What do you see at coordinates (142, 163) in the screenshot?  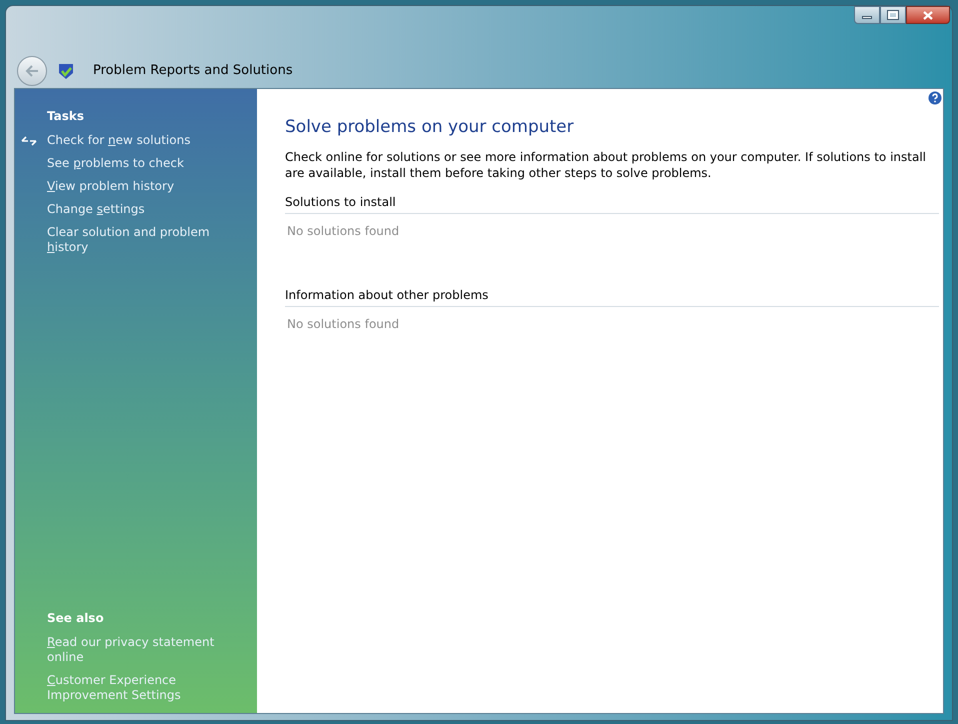 I see `sidebar-link: See problems to check` at bounding box center [142, 163].